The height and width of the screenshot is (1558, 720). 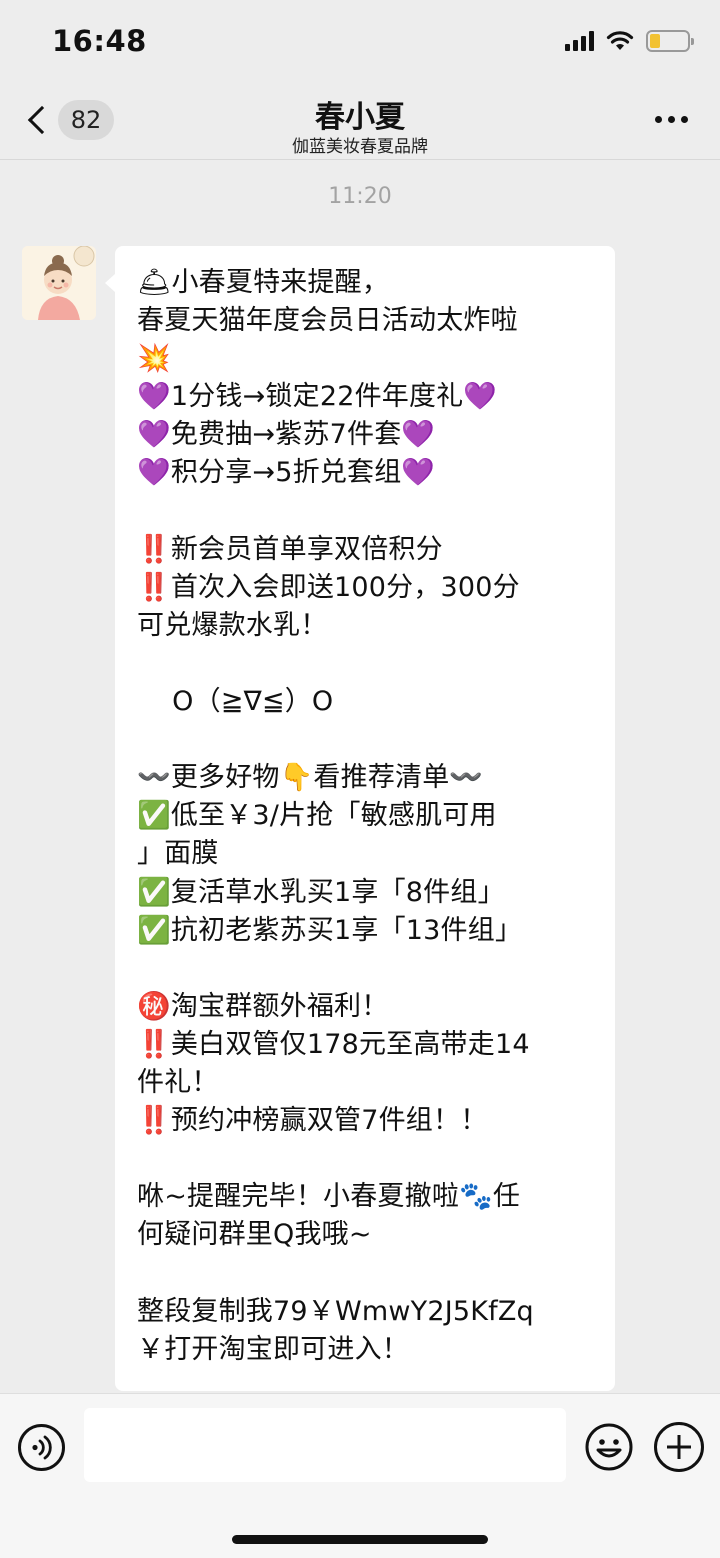 I want to click on message-line: ✅抗初老紫苏买1享「13件组」, so click(x=330, y=930).